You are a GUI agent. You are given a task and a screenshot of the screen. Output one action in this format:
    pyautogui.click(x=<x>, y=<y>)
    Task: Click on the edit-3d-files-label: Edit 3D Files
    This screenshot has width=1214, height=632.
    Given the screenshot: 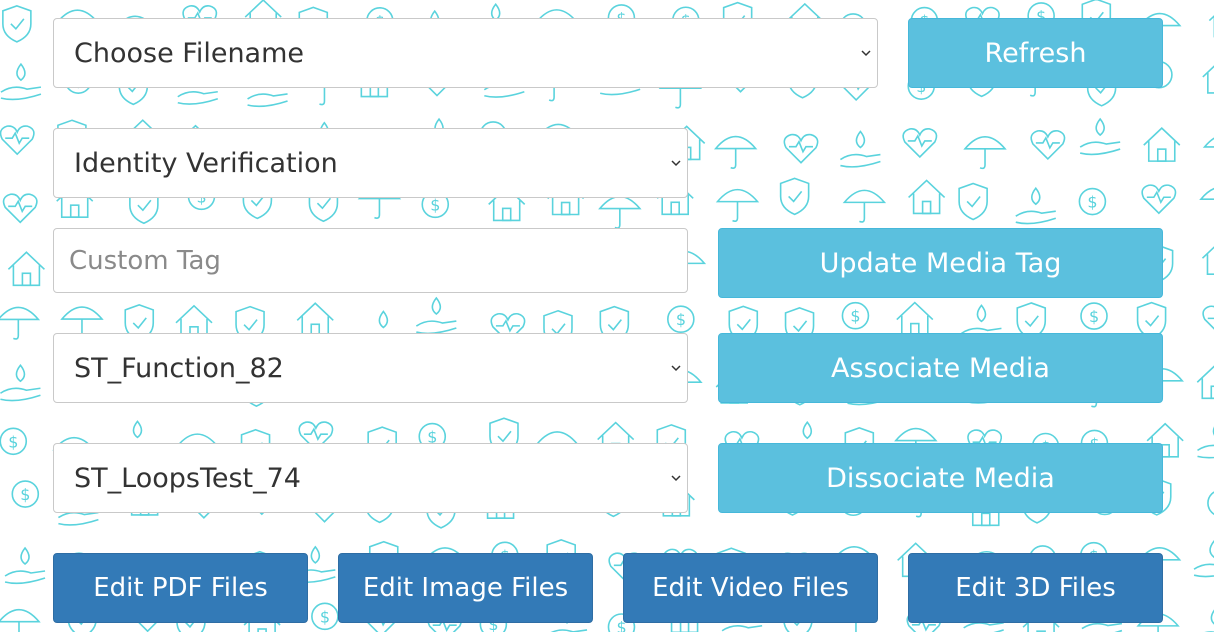 What is the action you would take?
    pyautogui.click(x=1035, y=588)
    